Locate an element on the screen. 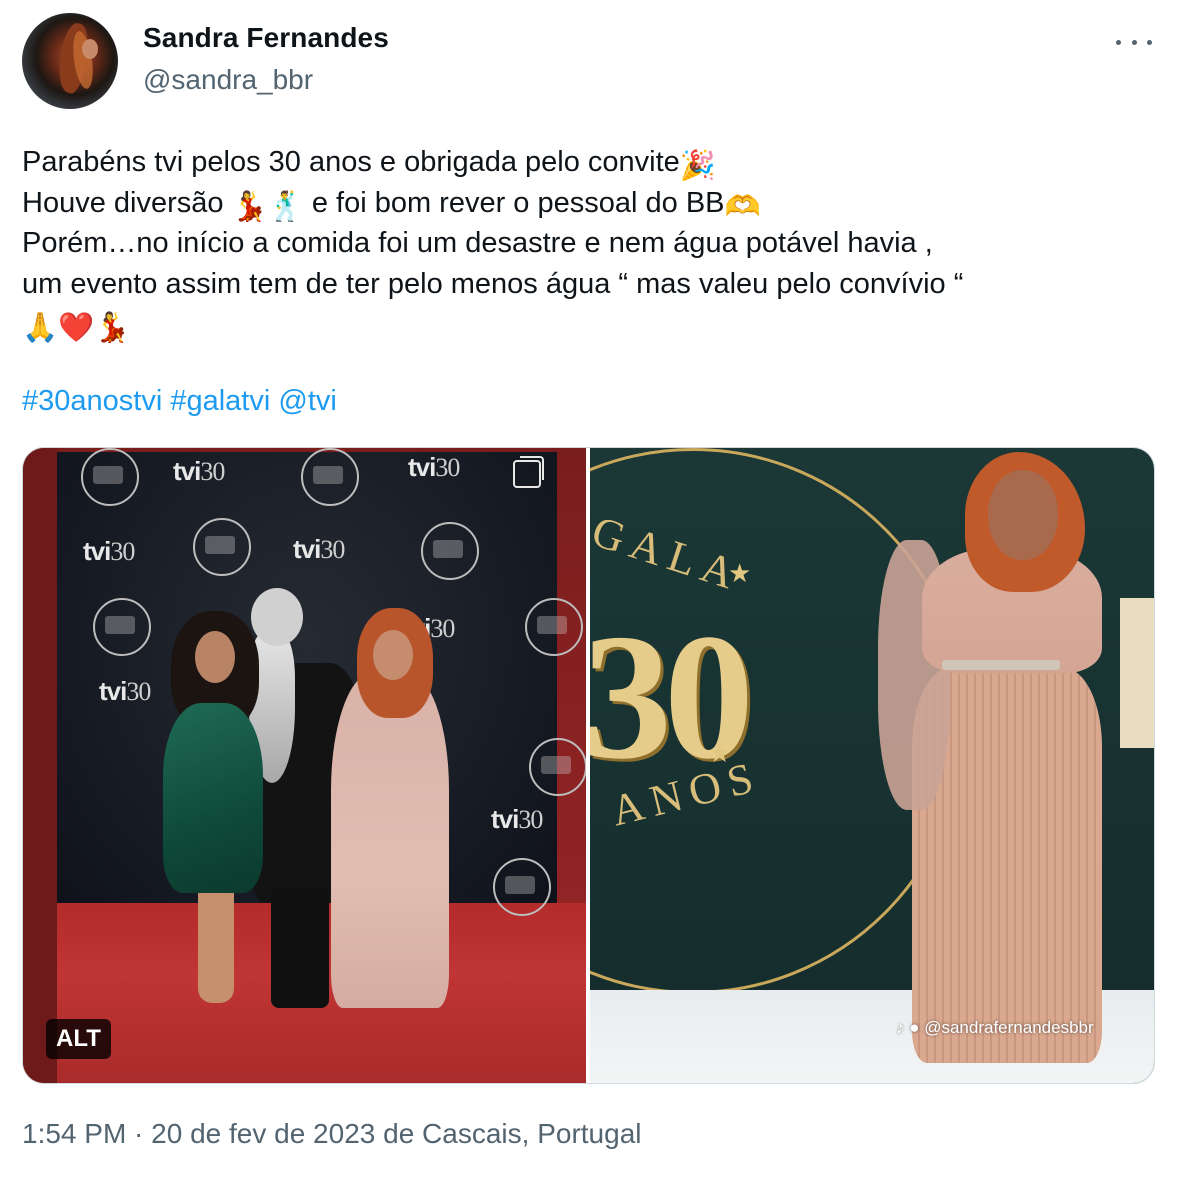 This screenshot has height=1178, width=1182. hashtags: #30anostvi #galatvi @tvi is located at coordinates (179, 401).